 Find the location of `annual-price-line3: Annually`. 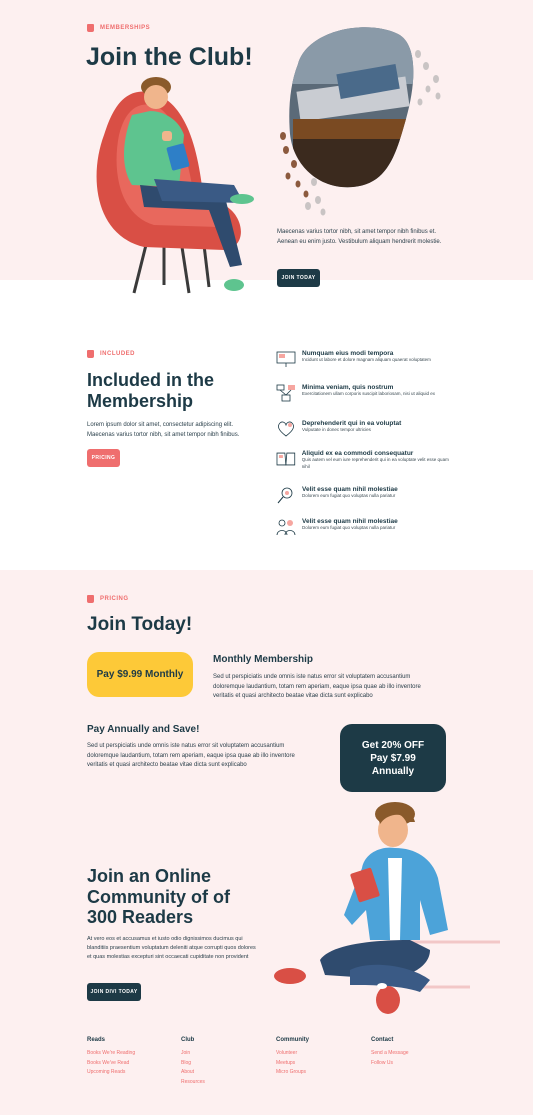

annual-price-line3: Annually is located at coordinates (393, 771).